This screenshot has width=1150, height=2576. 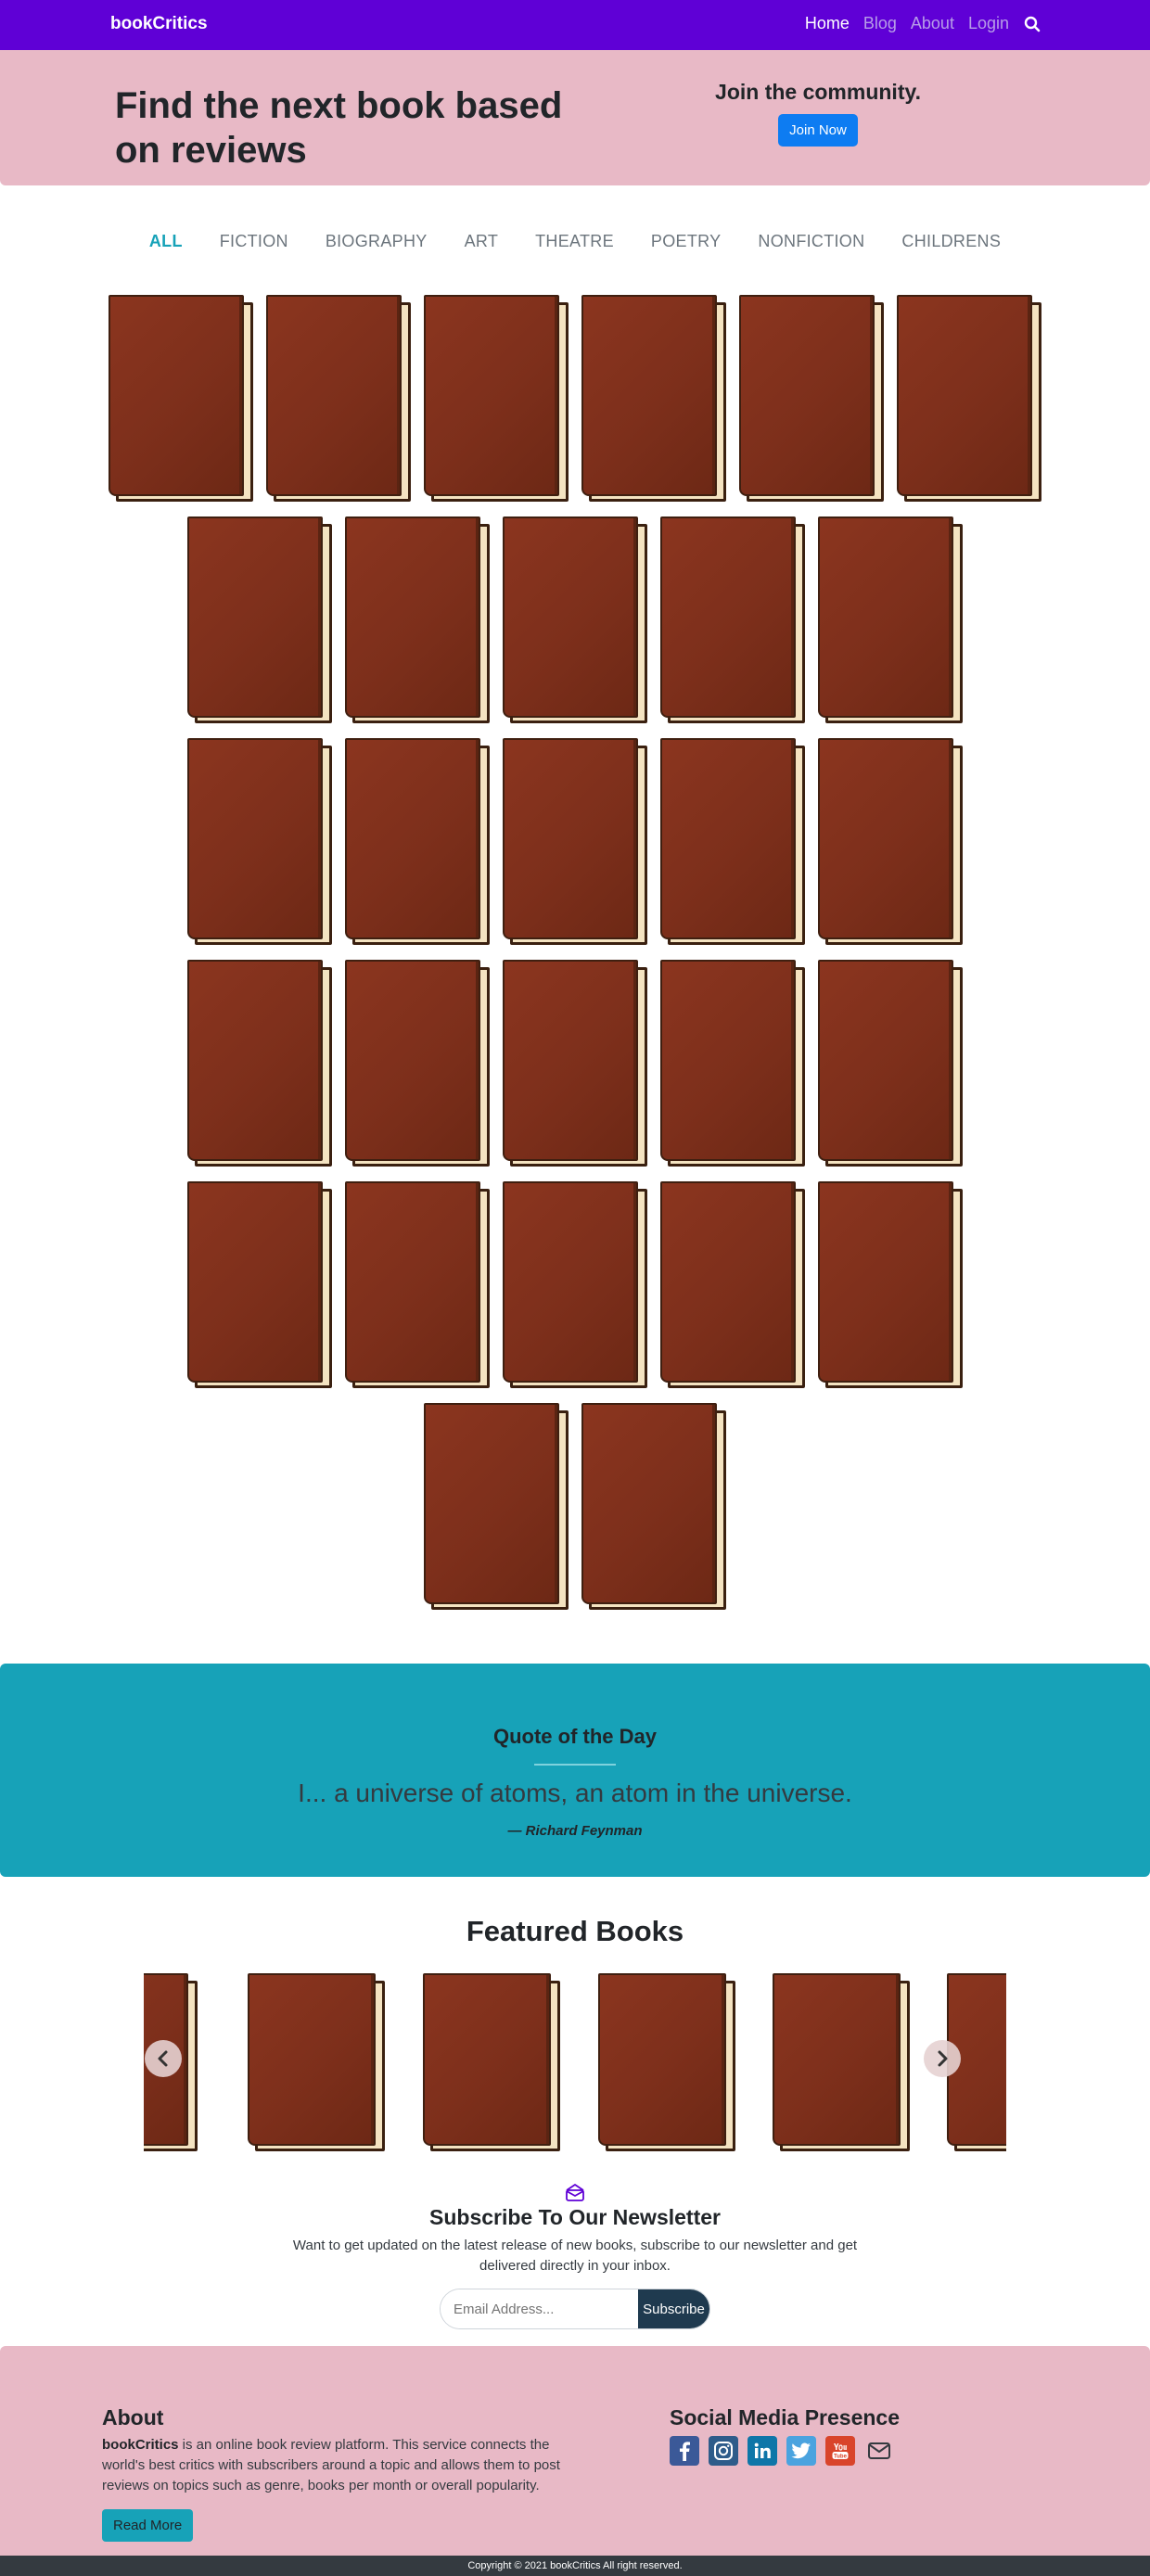 I want to click on nav-link-login: Login, so click(x=988, y=24).